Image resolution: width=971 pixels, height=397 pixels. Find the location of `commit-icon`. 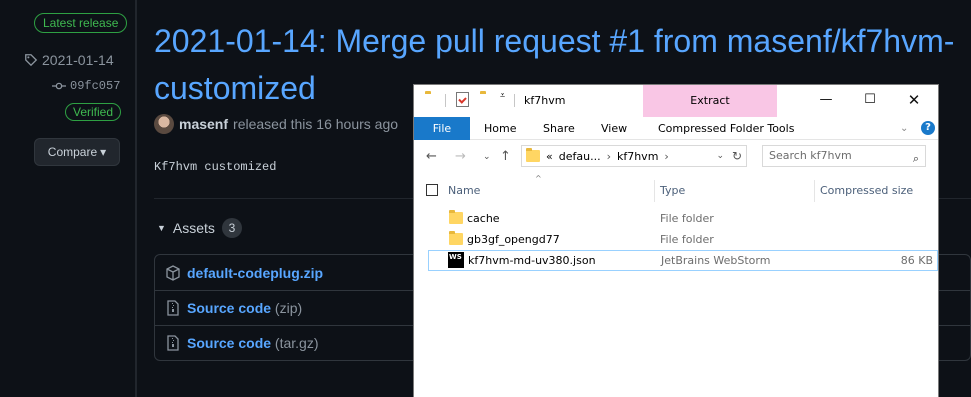

commit-icon is located at coordinates (59, 86).